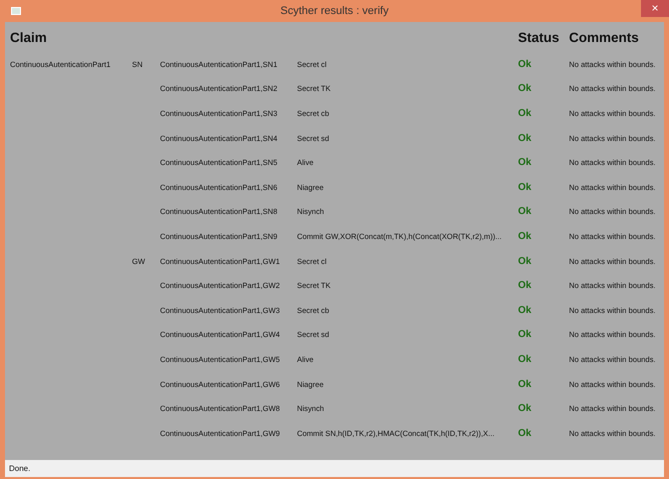 The height and width of the screenshot is (479, 669). I want to click on column-header: Status, so click(539, 37).